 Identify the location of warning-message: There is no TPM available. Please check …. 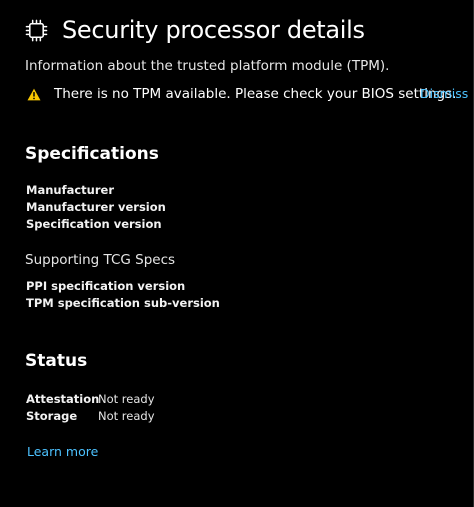
(255, 94).